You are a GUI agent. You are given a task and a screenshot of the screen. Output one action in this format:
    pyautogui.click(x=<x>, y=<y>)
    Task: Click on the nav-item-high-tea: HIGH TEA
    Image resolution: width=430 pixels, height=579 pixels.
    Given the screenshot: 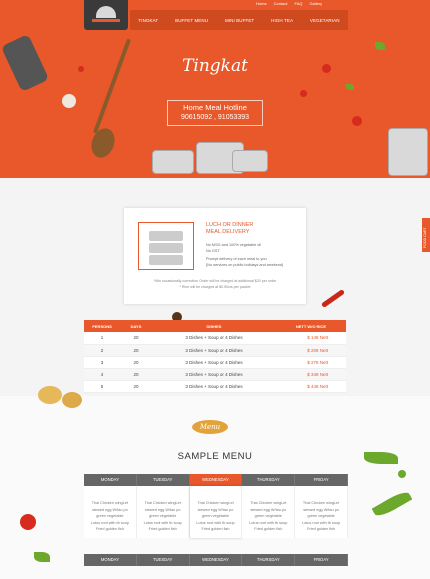 What is the action you would take?
    pyautogui.click(x=282, y=20)
    